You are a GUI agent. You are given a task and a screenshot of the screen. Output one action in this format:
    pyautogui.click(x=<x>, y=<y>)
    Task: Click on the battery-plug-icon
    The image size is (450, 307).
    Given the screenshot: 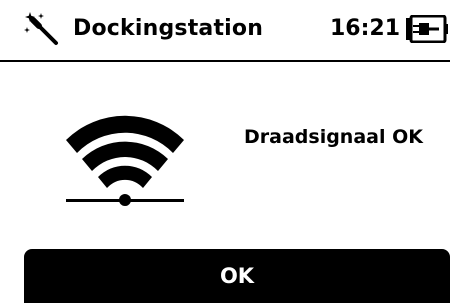 What is the action you would take?
    pyautogui.click(x=426, y=29)
    